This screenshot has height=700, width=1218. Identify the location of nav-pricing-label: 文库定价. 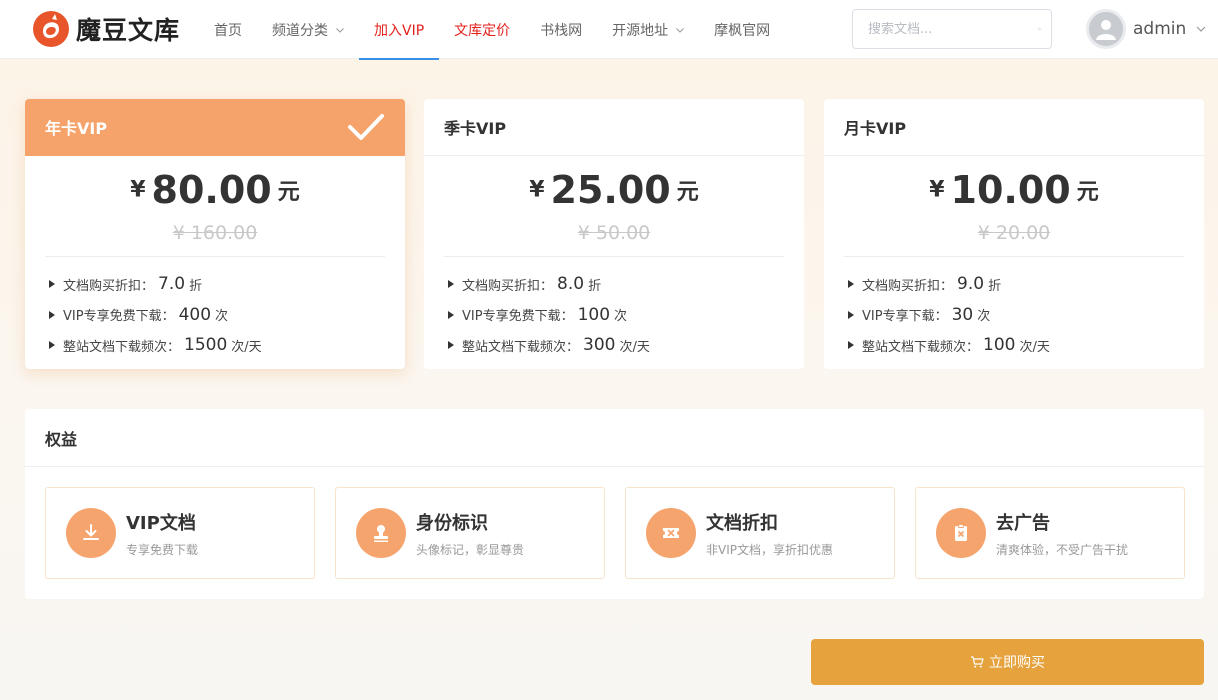
(482, 30).